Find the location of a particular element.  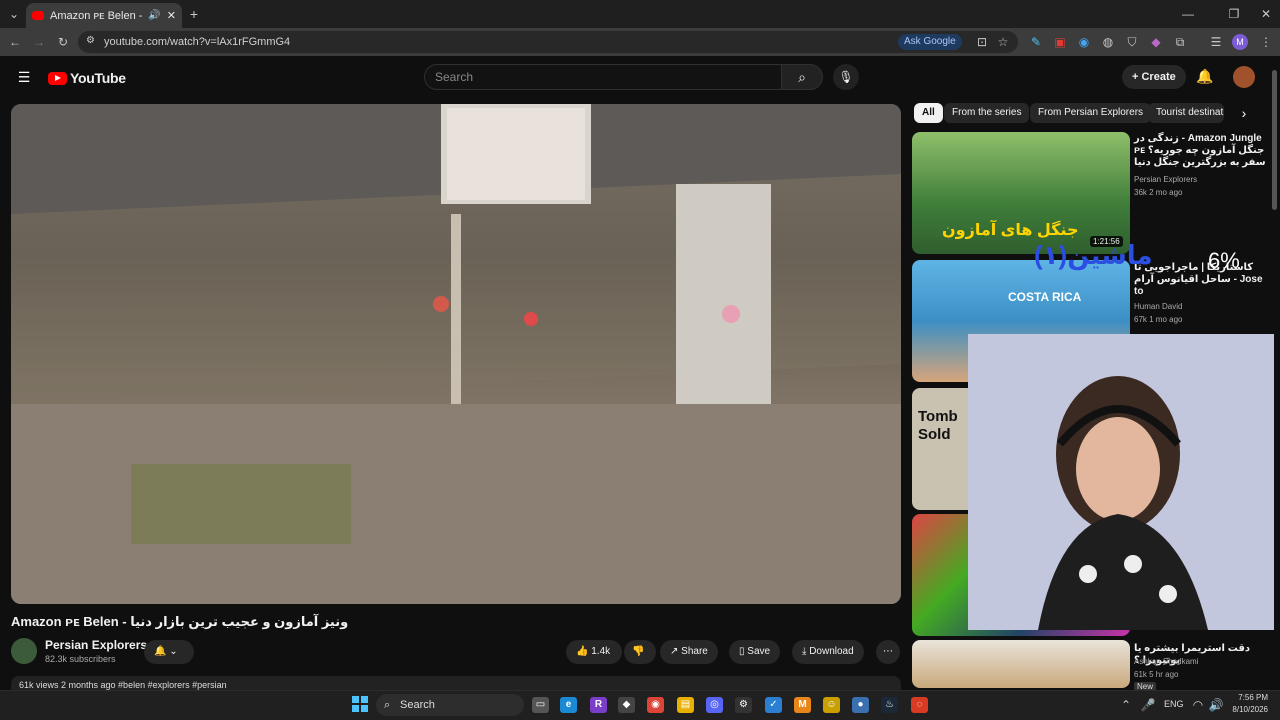

share-button: ↗ Share is located at coordinates (689, 652).